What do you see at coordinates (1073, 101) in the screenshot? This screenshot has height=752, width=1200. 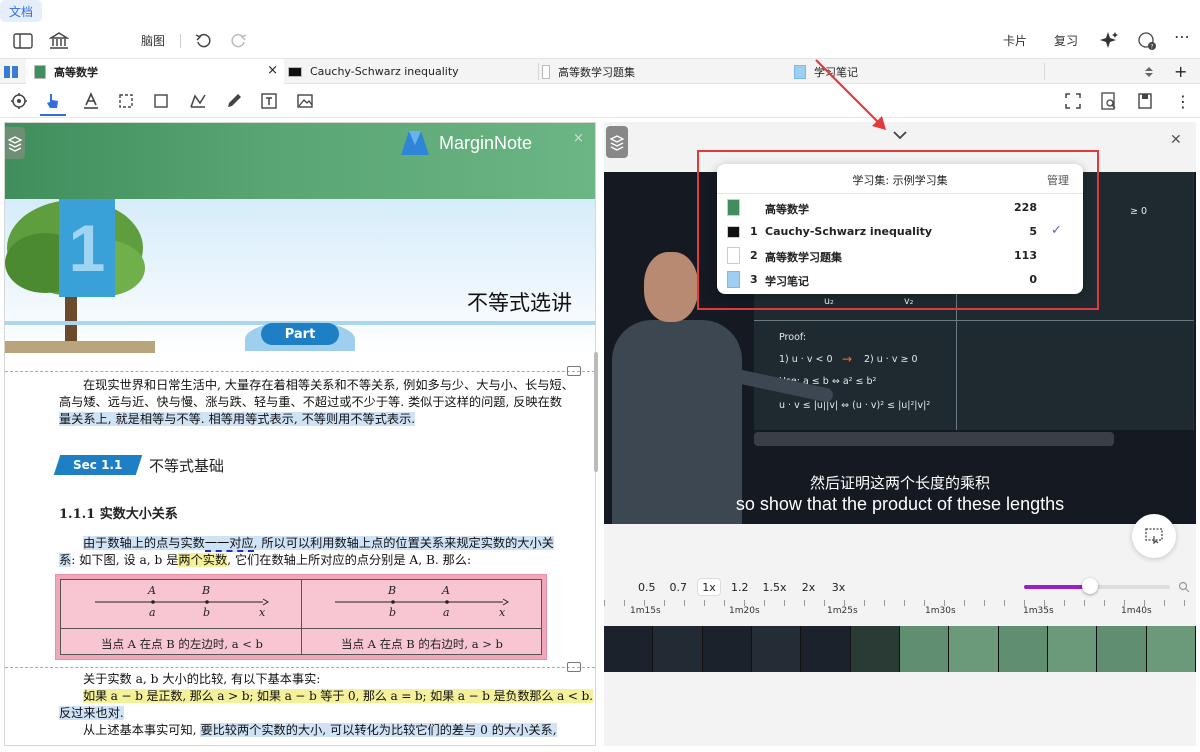 I see `fullscreen-icon` at bounding box center [1073, 101].